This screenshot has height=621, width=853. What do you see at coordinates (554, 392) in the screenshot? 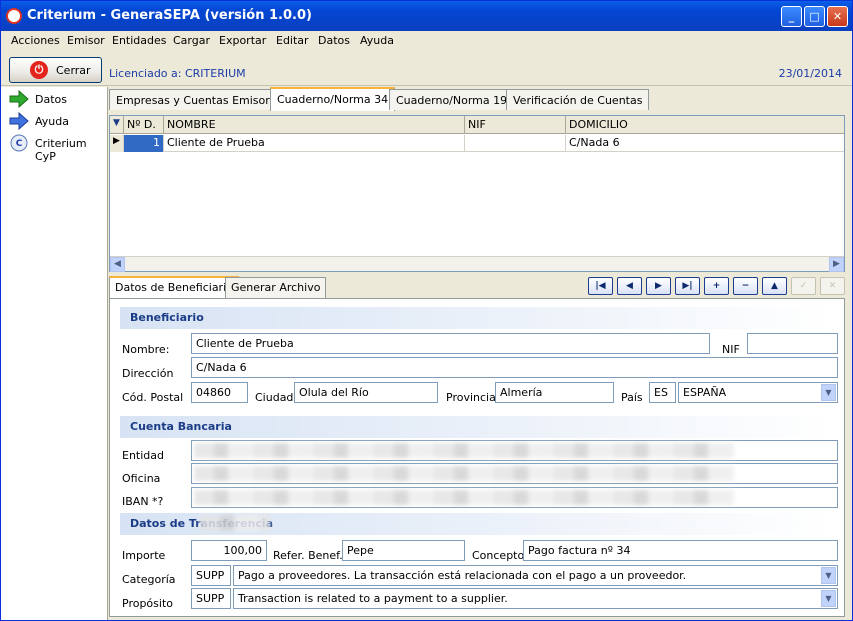
I see `provincia-field: Almería` at bounding box center [554, 392].